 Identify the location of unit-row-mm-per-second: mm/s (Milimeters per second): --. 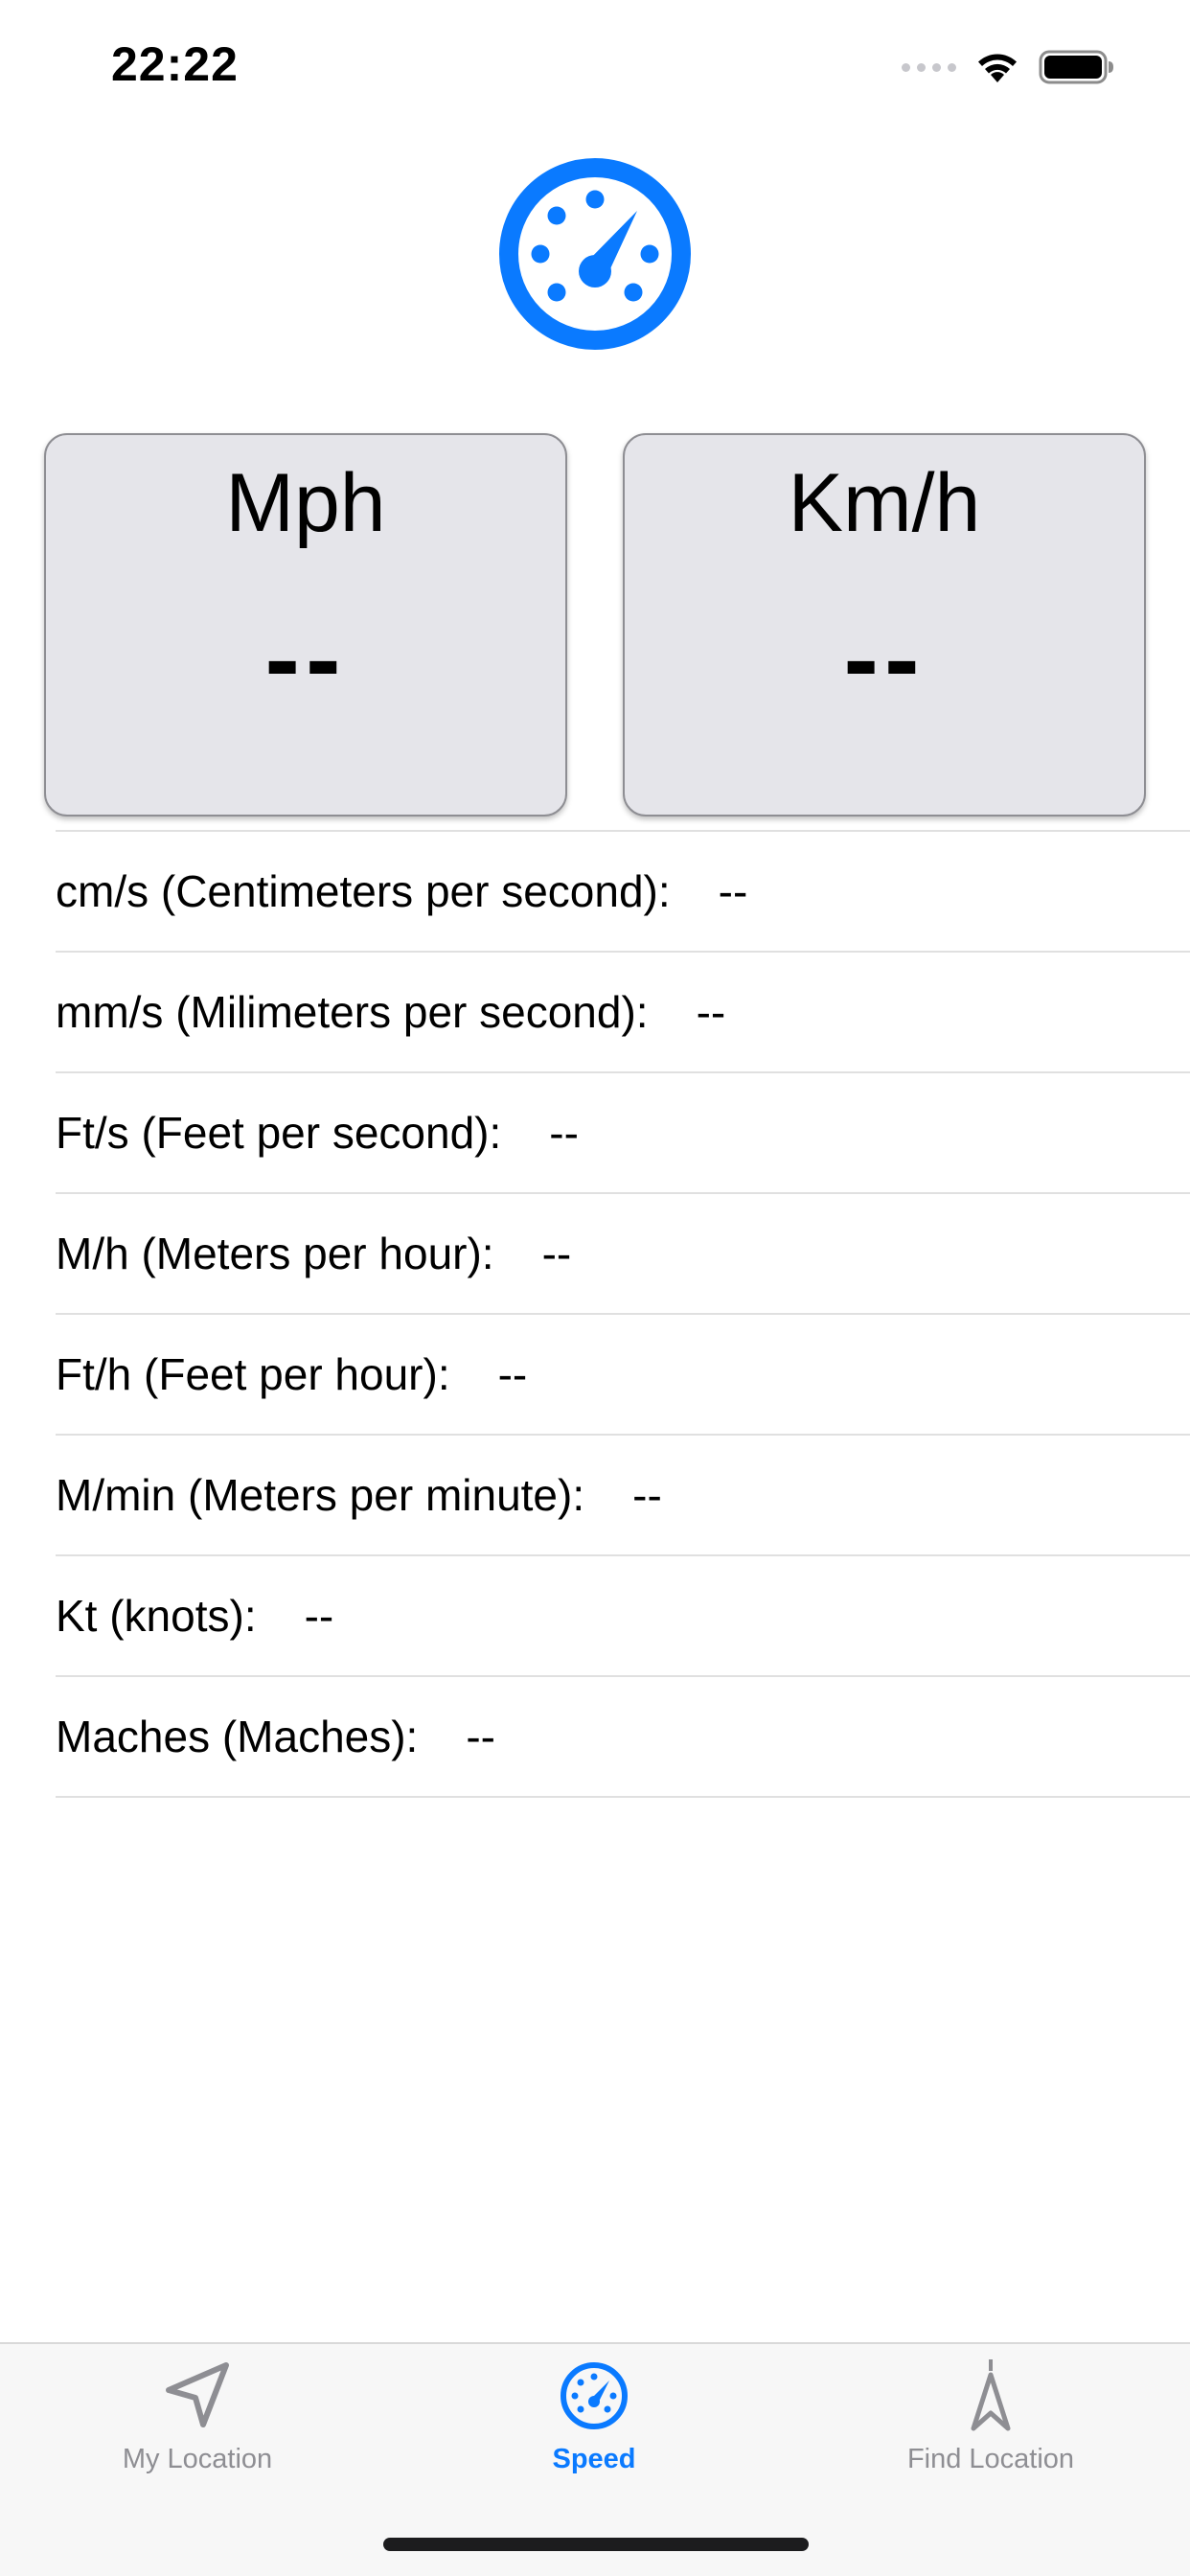
(623, 1013).